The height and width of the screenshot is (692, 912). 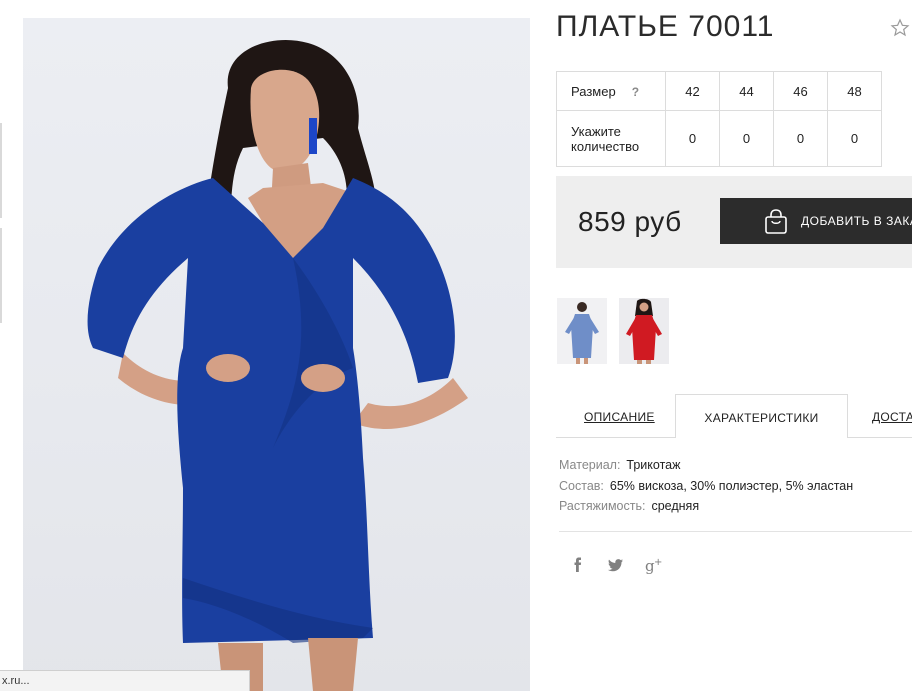 What do you see at coordinates (731, 486) in the screenshot?
I see `attribute-value: 65% вискоза, 30% полиэстер, 5% эластан` at bounding box center [731, 486].